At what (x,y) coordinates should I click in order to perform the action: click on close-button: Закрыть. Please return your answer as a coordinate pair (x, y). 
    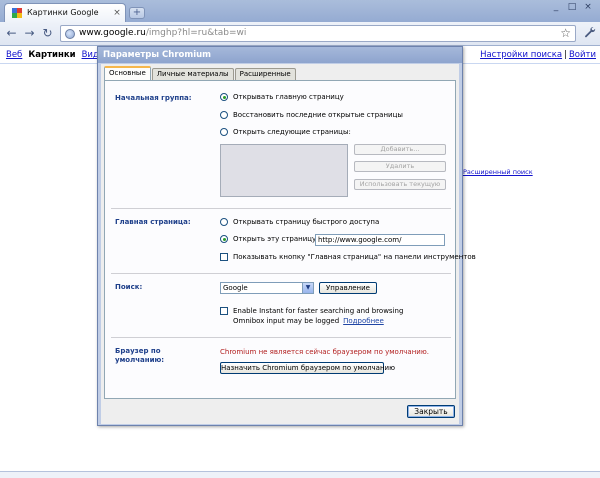
    Looking at the image, I should click on (431, 411).